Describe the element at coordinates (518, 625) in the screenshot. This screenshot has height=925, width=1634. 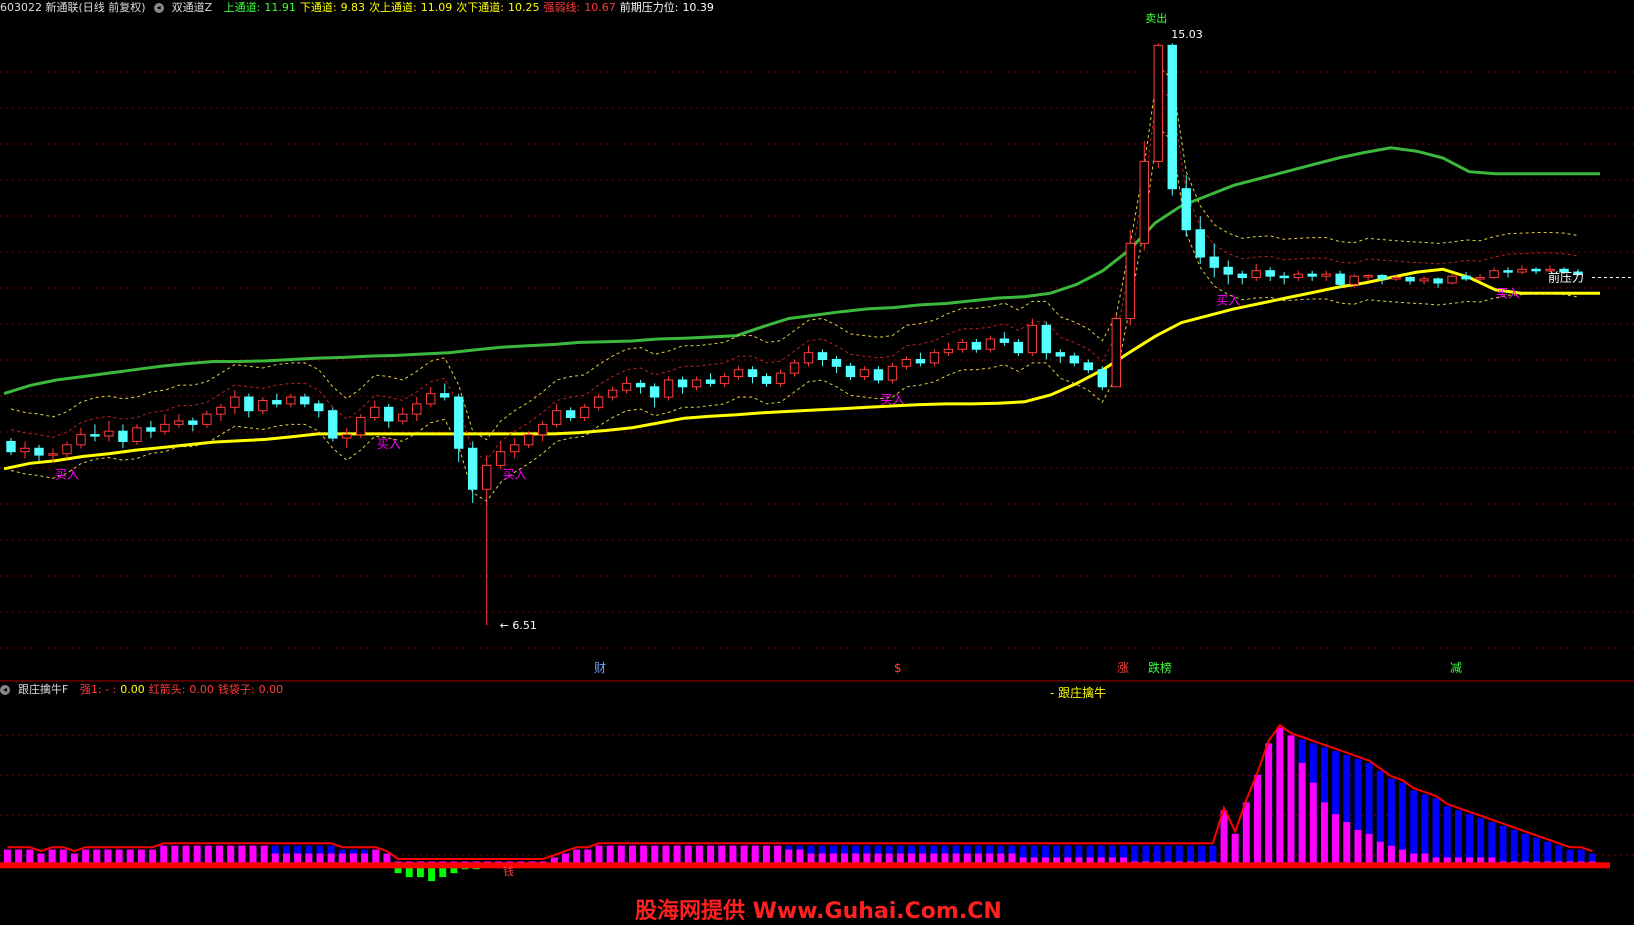
I see `low-price-label: ← 6.51` at that location.